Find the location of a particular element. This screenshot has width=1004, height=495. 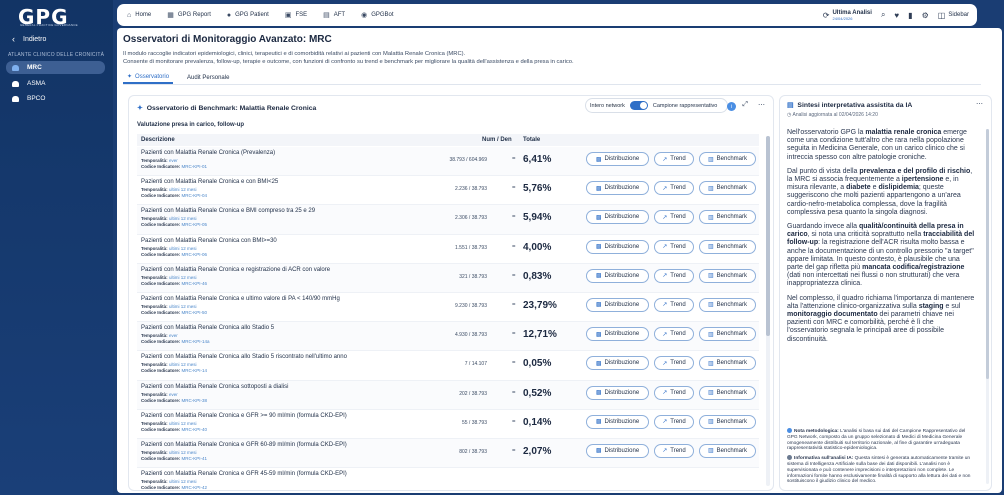

note-label: Nota metodologica: is located at coordinates (816, 431).